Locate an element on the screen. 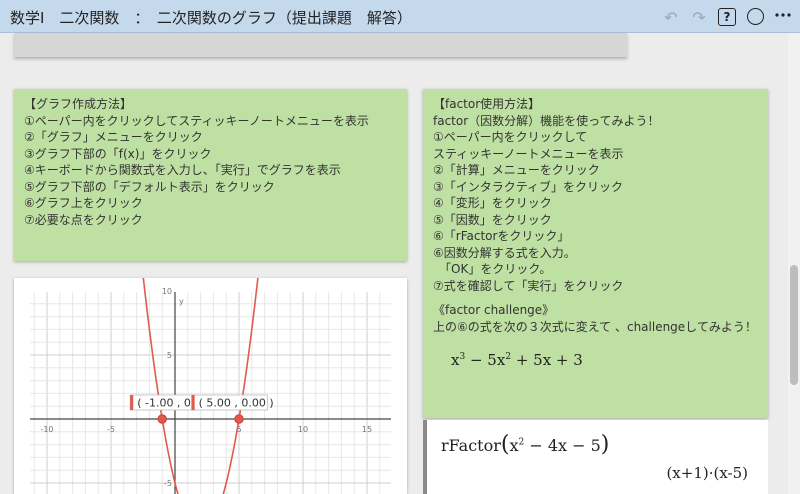  undo-icon: ↶ is located at coordinates (671, 17).